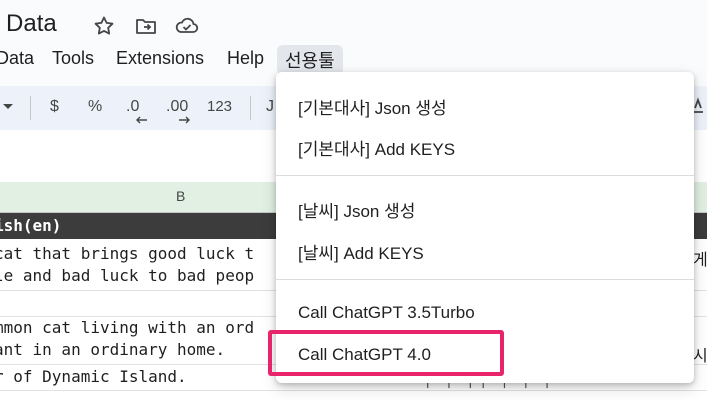 This screenshot has width=707, height=400. Describe the element at coordinates (93, 376) in the screenshot. I see `cell-text-line: r of Dynamic Island.` at that location.